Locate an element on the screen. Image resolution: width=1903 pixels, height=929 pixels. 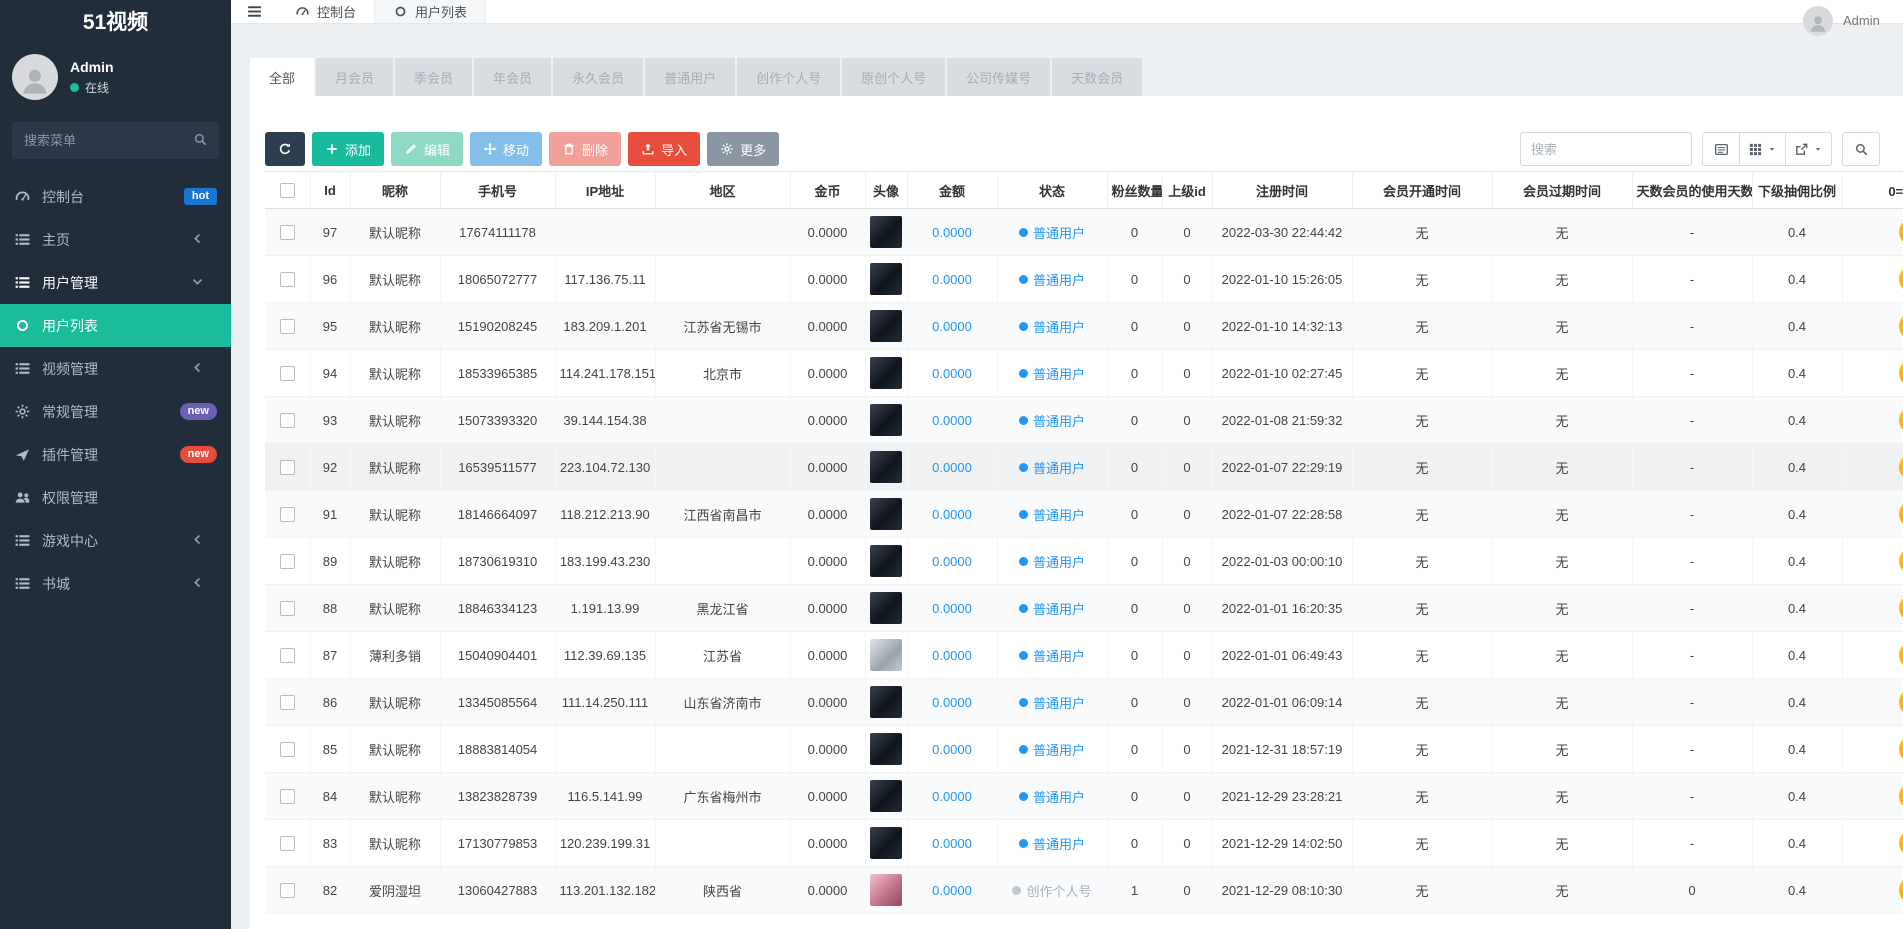
sidebar-item-书城: 书城 is located at coordinates (115, 583).